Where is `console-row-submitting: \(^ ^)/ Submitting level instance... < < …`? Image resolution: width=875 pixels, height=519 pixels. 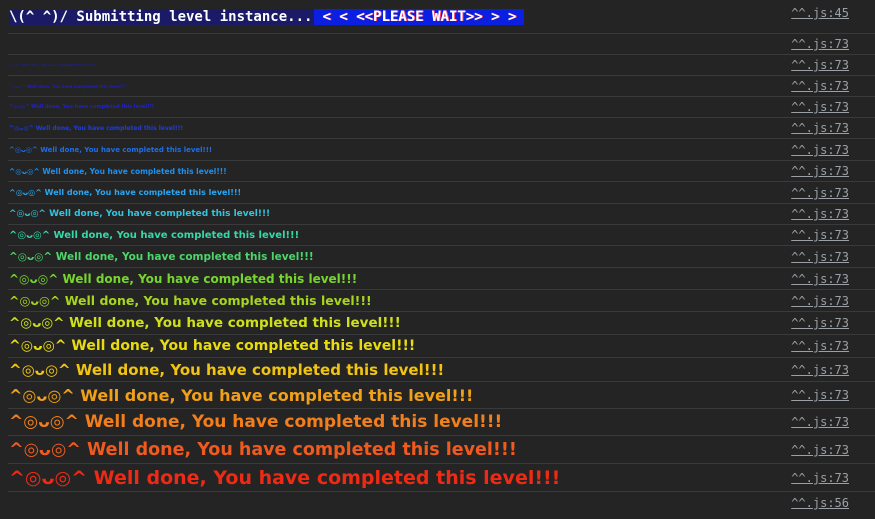 console-row-submitting: \(^ ^)/ Submitting level instance... < < … is located at coordinates (441, 16).